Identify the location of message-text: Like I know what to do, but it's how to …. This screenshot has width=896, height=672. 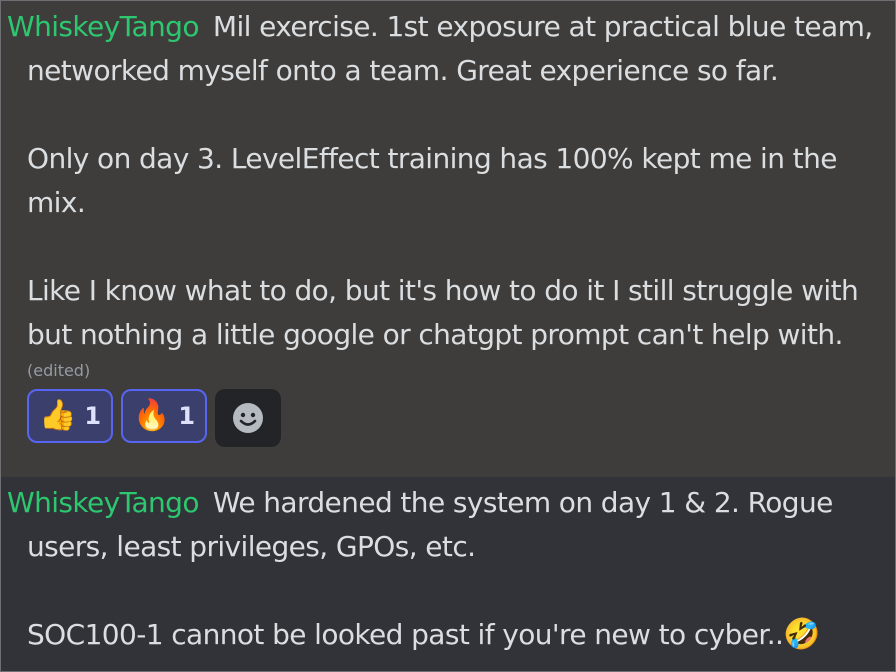
(443, 290).